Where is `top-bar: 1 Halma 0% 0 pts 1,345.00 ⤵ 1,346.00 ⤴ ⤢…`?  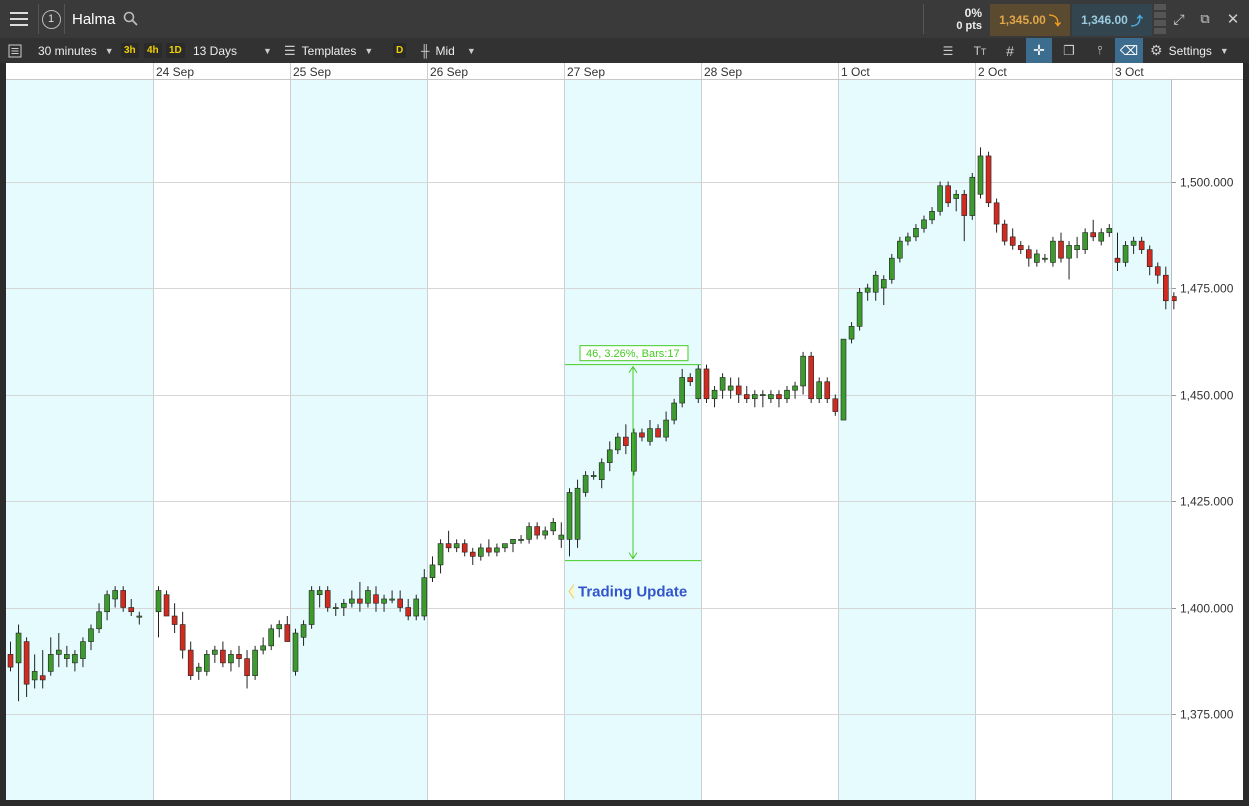 top-bar: 1 Halma 0% 0 pts 1,345.00 ⤵ 1,346.00 ⤴ ⤢… is located at coordinates (624, 19).